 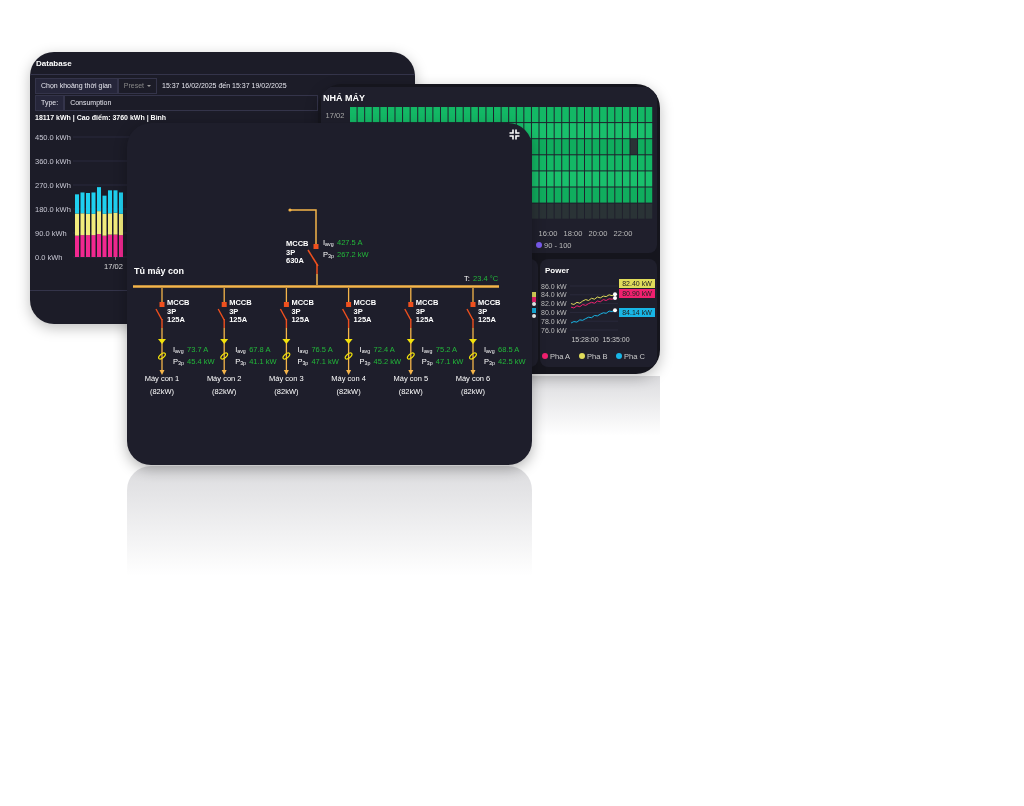 What do you see at coordinates (54, 64) in the screenshot?
I see `panel-title: Database` at bounding box center [54, 64].